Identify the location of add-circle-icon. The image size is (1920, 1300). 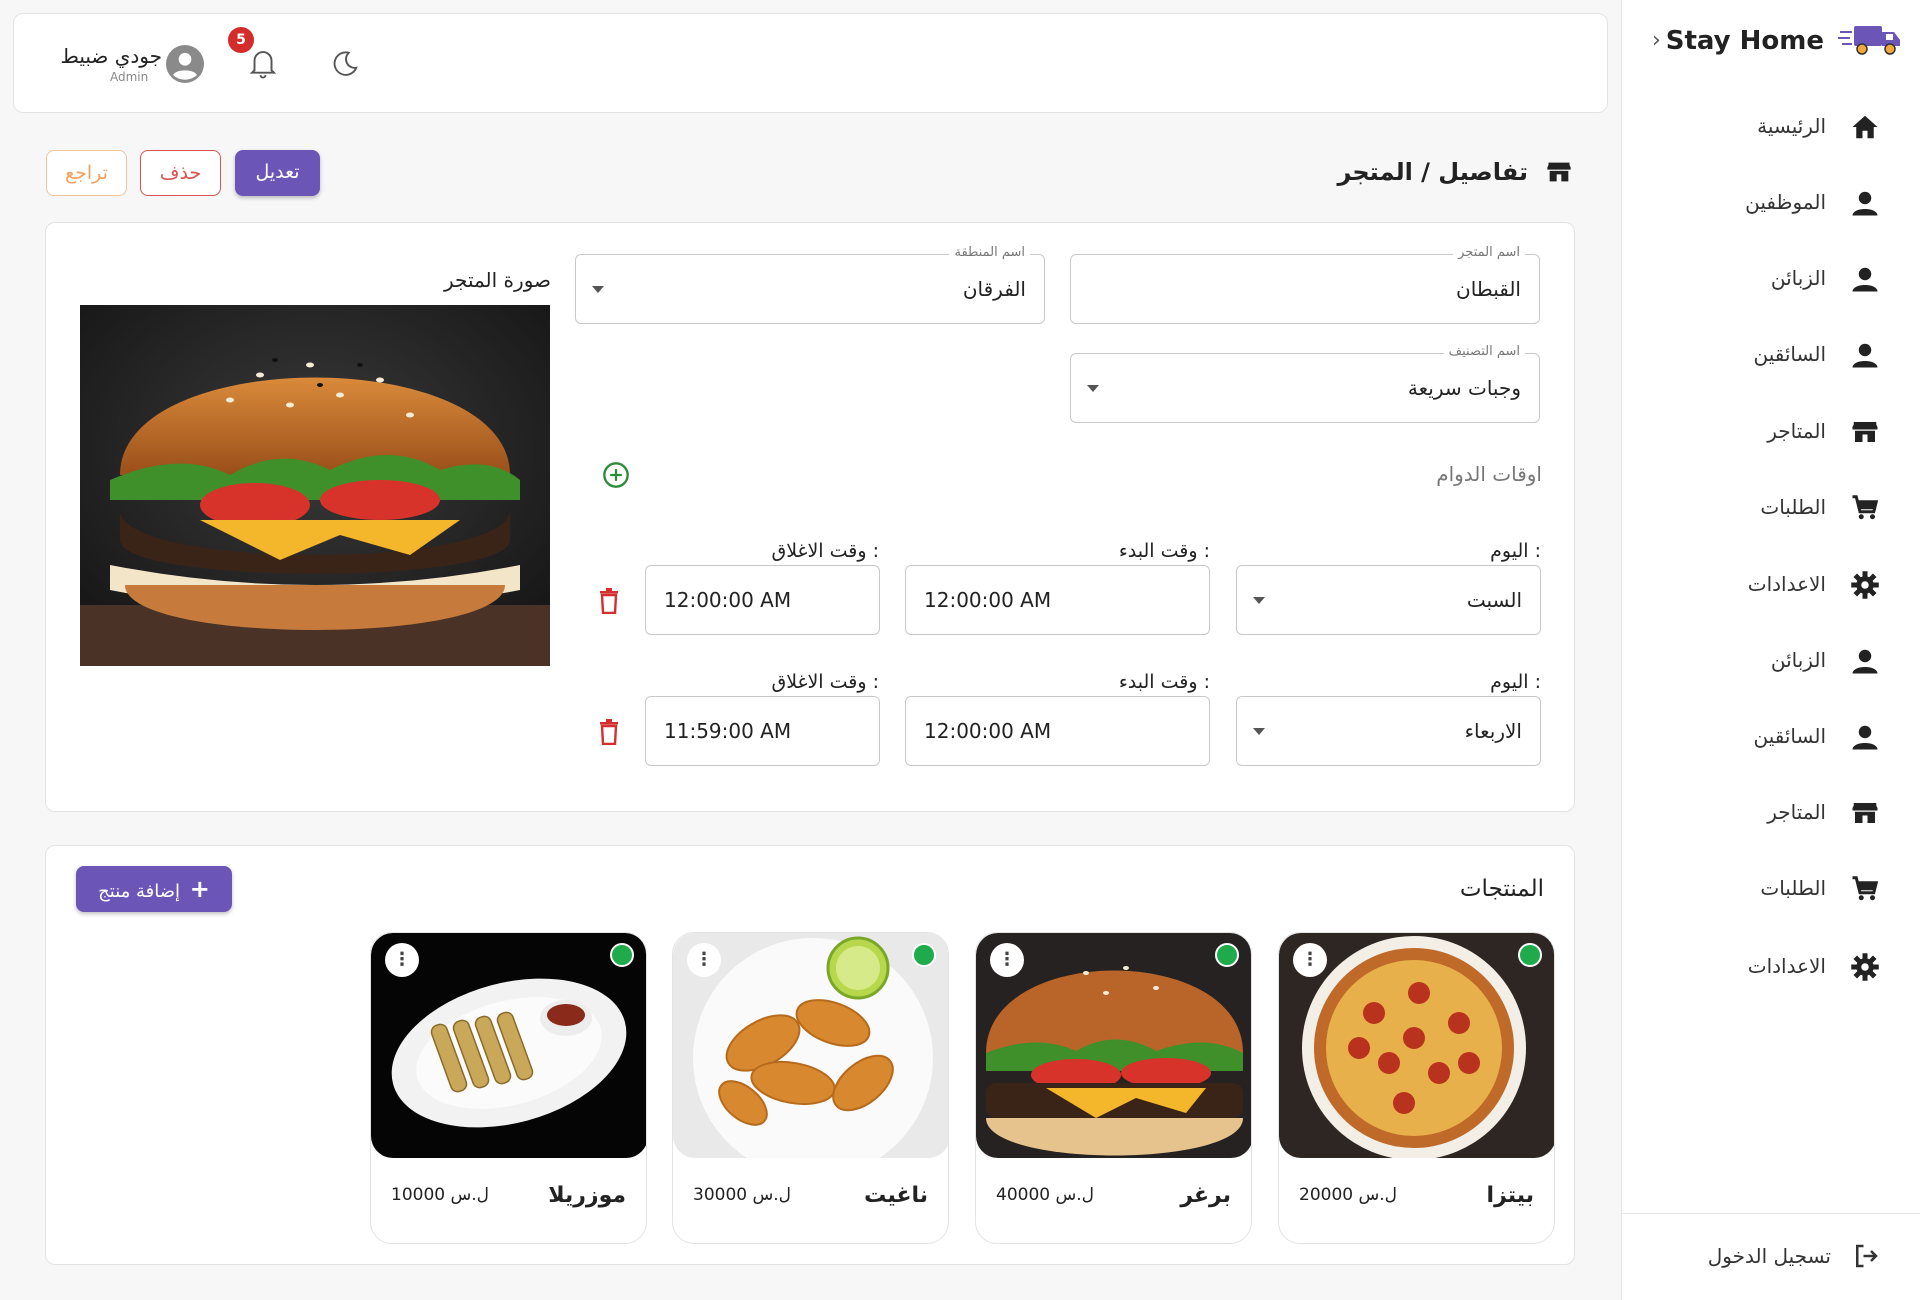
(616, 475).